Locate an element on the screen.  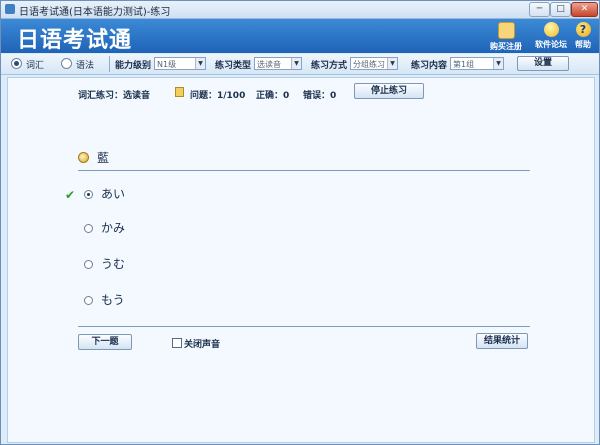
type-select: 选读音 ▼ is located at coordinates (278, 63).